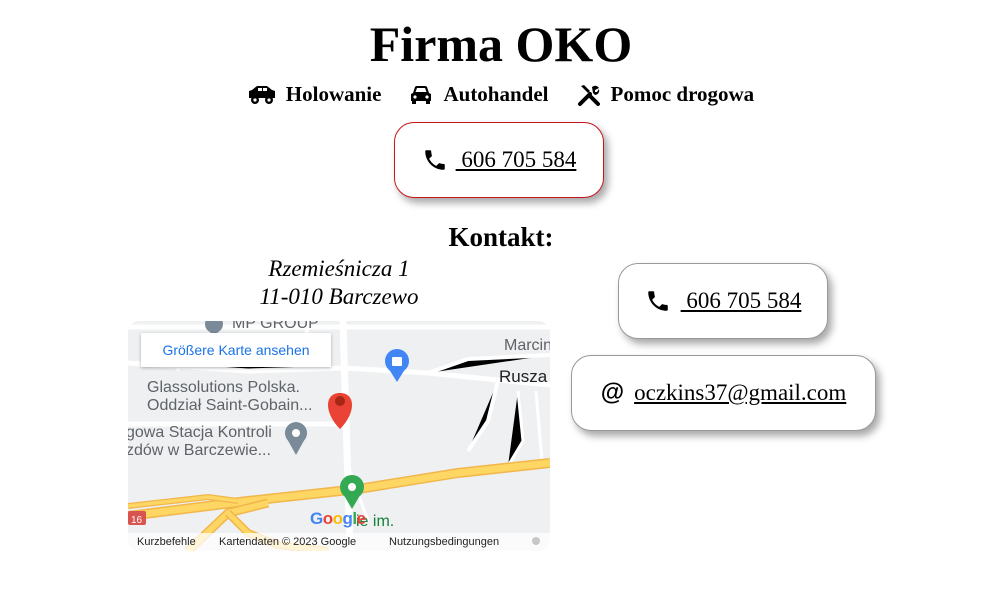 The height and width of the screenshot is (599, 1002). What do you see at coordinates (338, 518) in the screenshot?
I see `google-logo: Google` at bounding box center [338, 518].